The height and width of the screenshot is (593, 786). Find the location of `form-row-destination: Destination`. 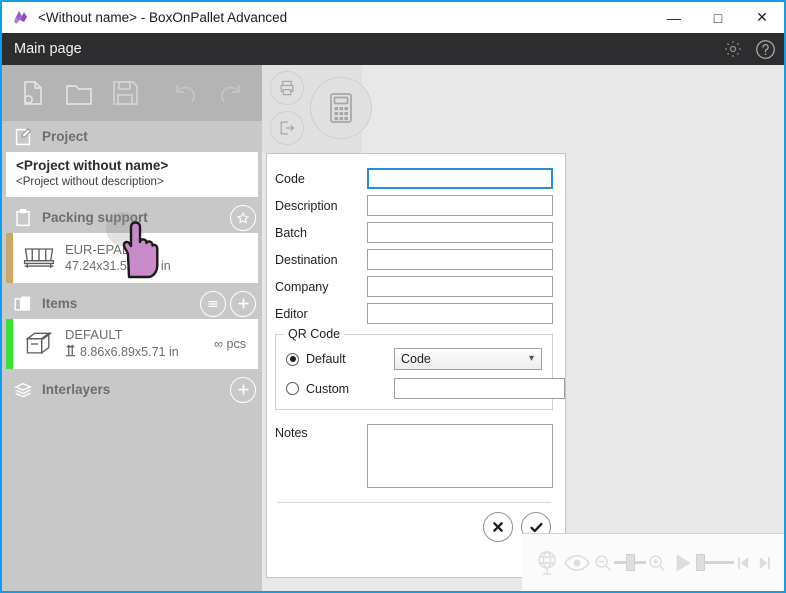

form-row-destination: Destination is located at coordinates (414, 259).